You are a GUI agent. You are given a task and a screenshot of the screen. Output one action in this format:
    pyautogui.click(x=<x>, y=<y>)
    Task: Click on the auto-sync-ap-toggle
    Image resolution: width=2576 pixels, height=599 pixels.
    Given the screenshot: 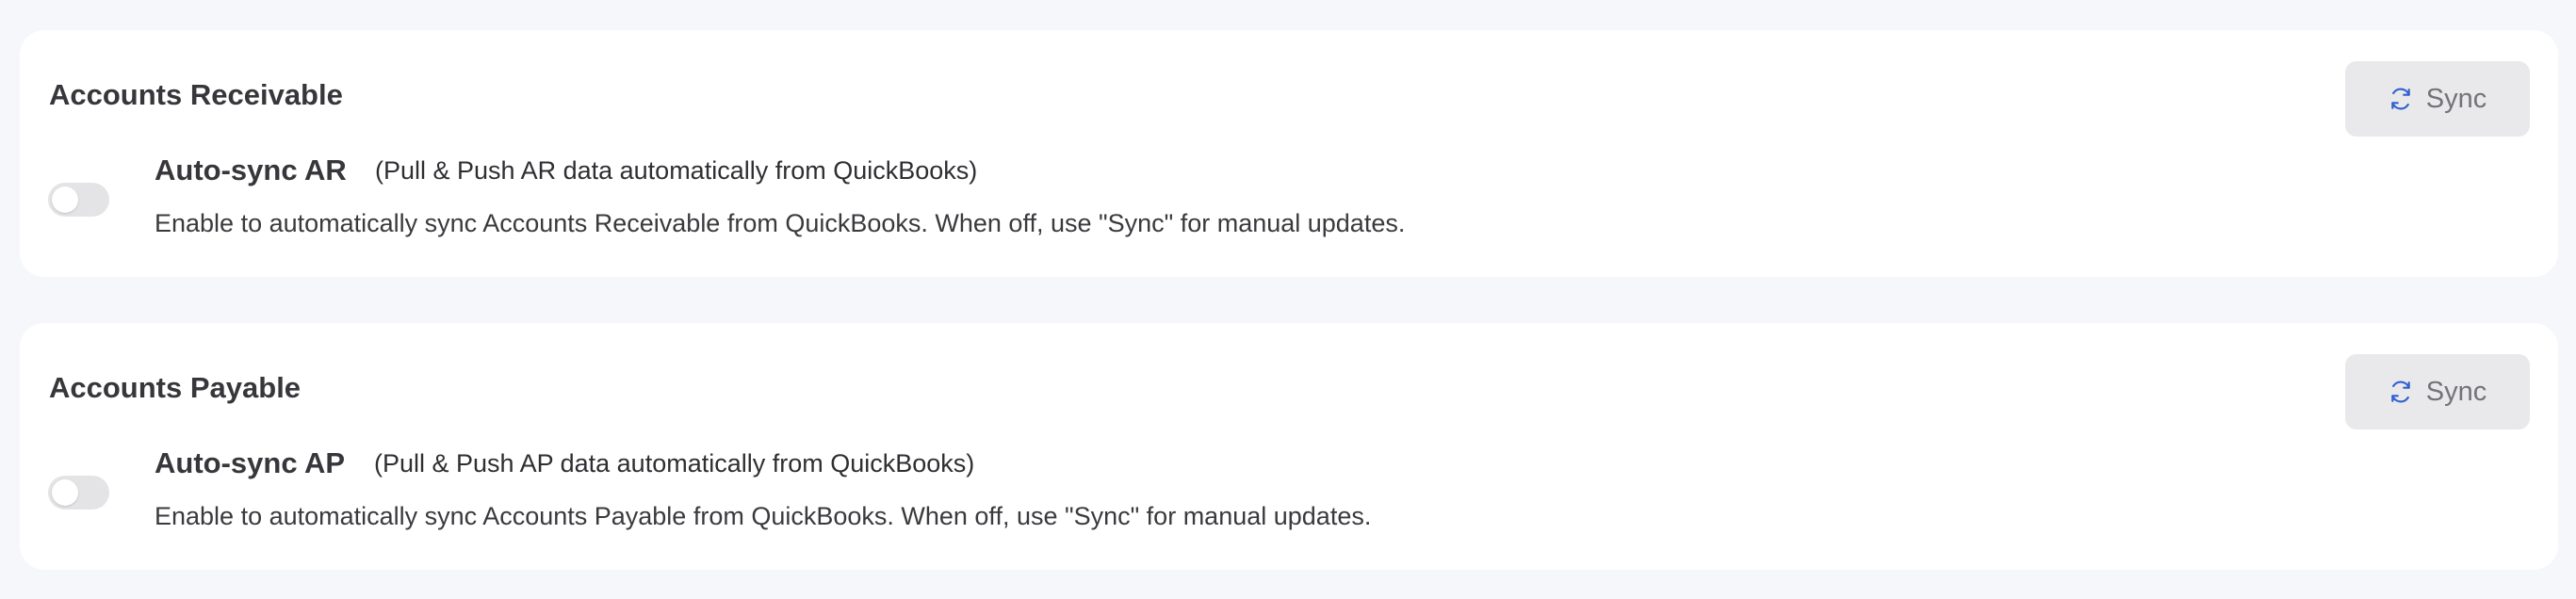 What is the action you would take?
    pyautogui.click(x=78, y=493)
    